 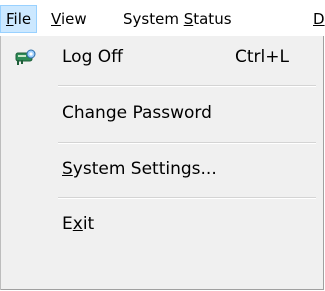 I want to click on menu-view: View, so click(x=69, y=19).